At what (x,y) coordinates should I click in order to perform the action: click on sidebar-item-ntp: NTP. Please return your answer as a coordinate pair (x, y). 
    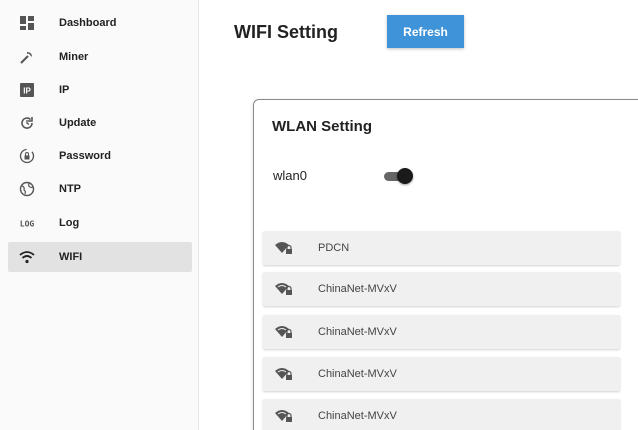
    Looking at the image, I should click on (100, 189).